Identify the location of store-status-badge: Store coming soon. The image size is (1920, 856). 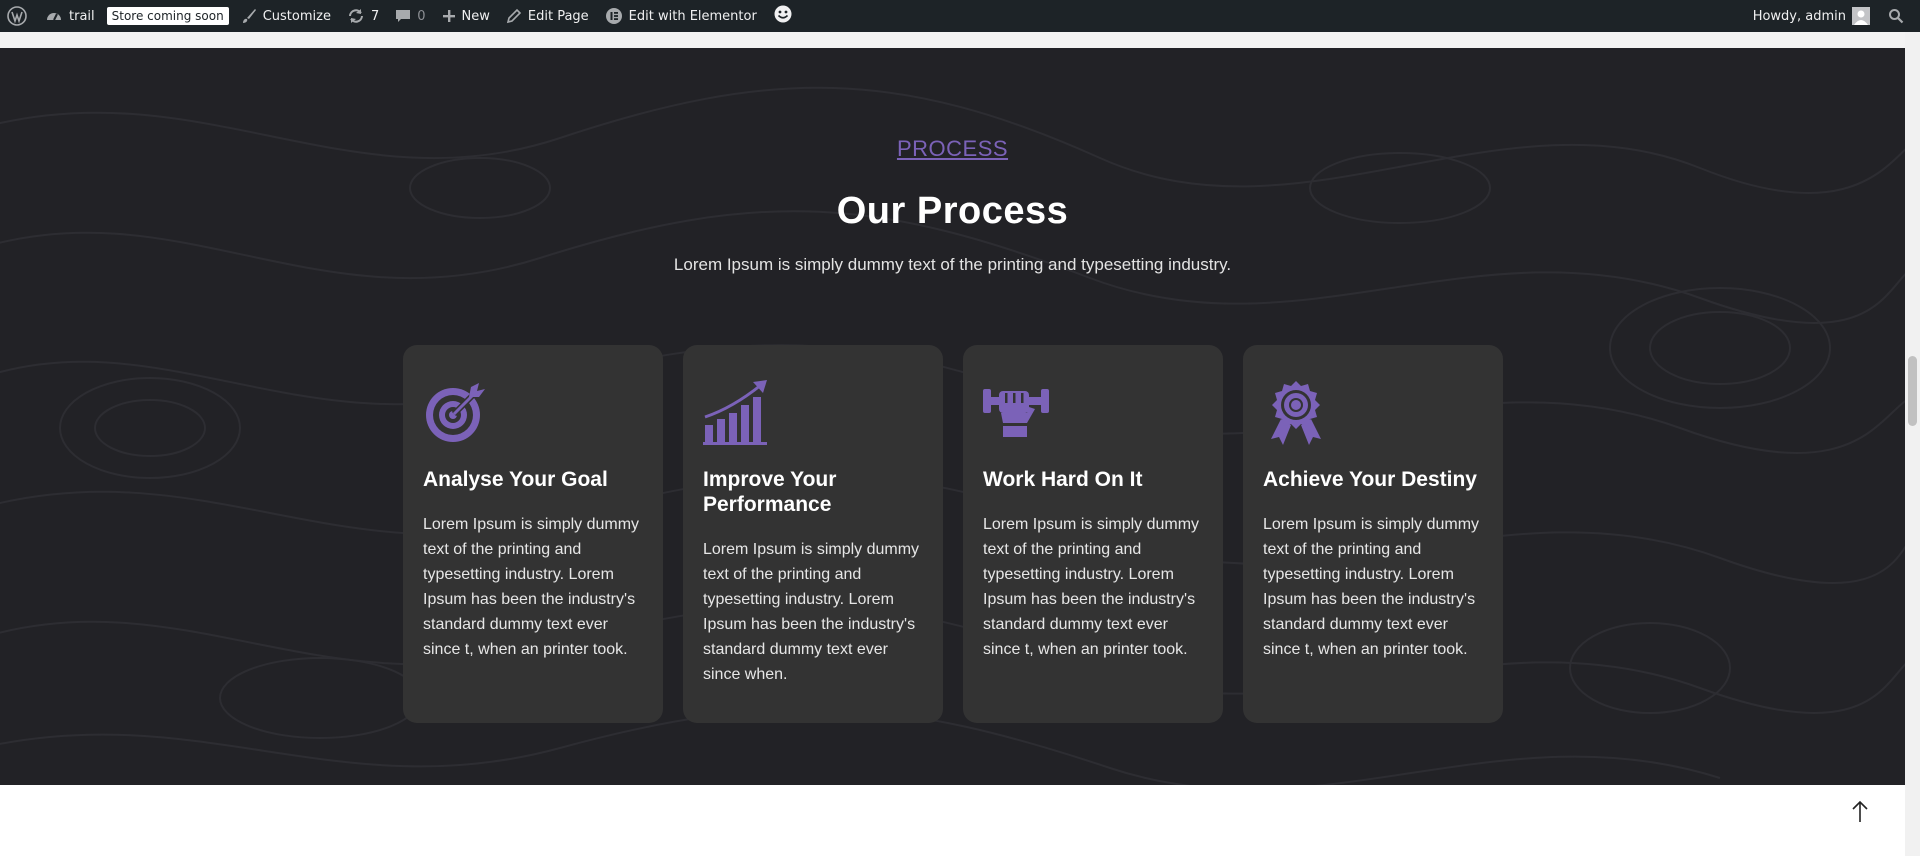
(168, 16).